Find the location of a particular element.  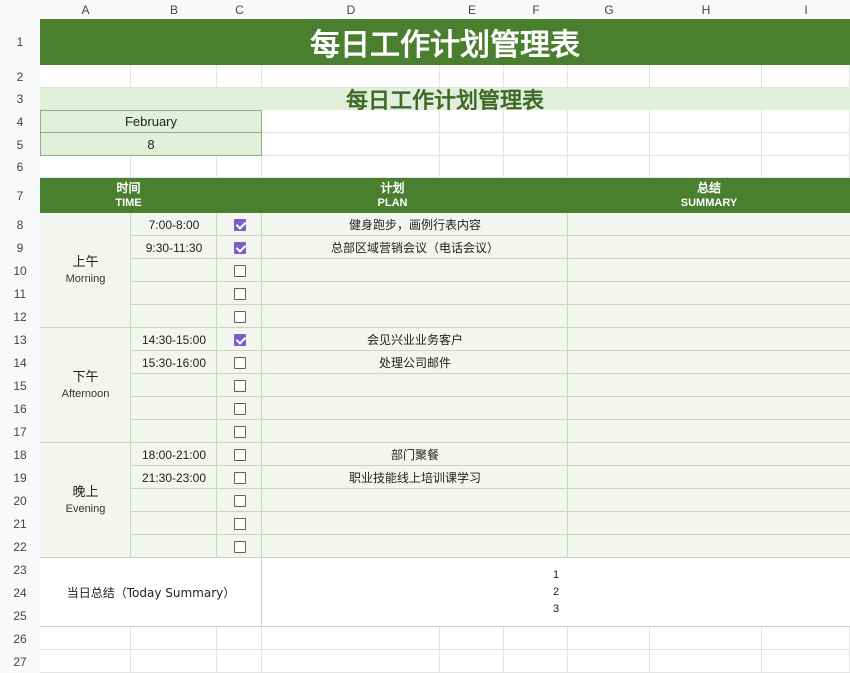

row-header-20: 20 is located at coordinates (20, 500).